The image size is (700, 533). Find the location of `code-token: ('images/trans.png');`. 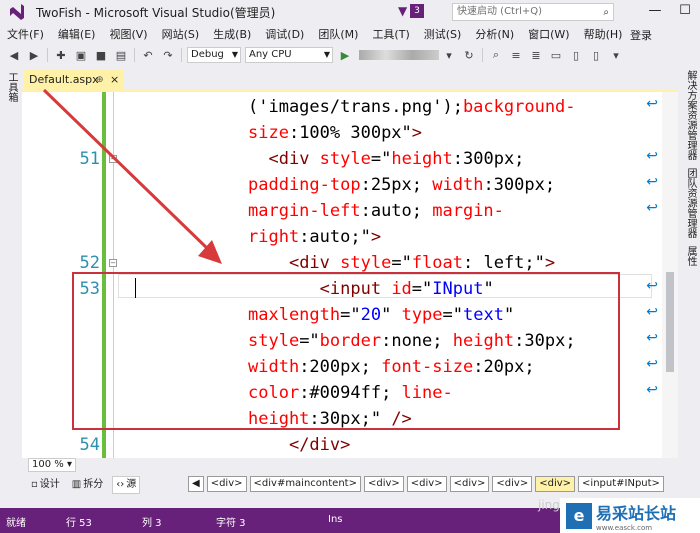

code-token: ('images/trans.png'); is located at coordinates (355, 107).